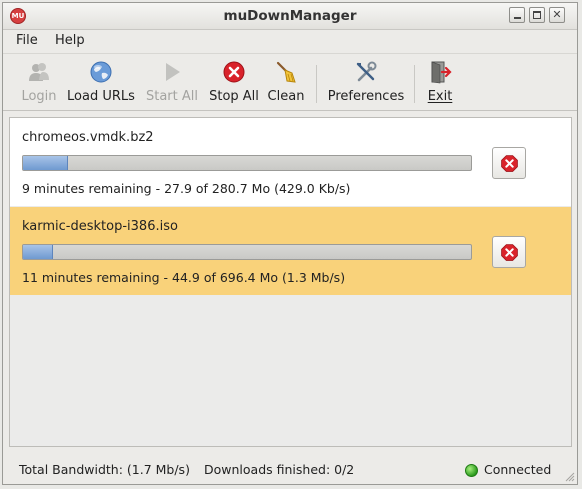  I want to click on tools-icon, so click(366, 71).